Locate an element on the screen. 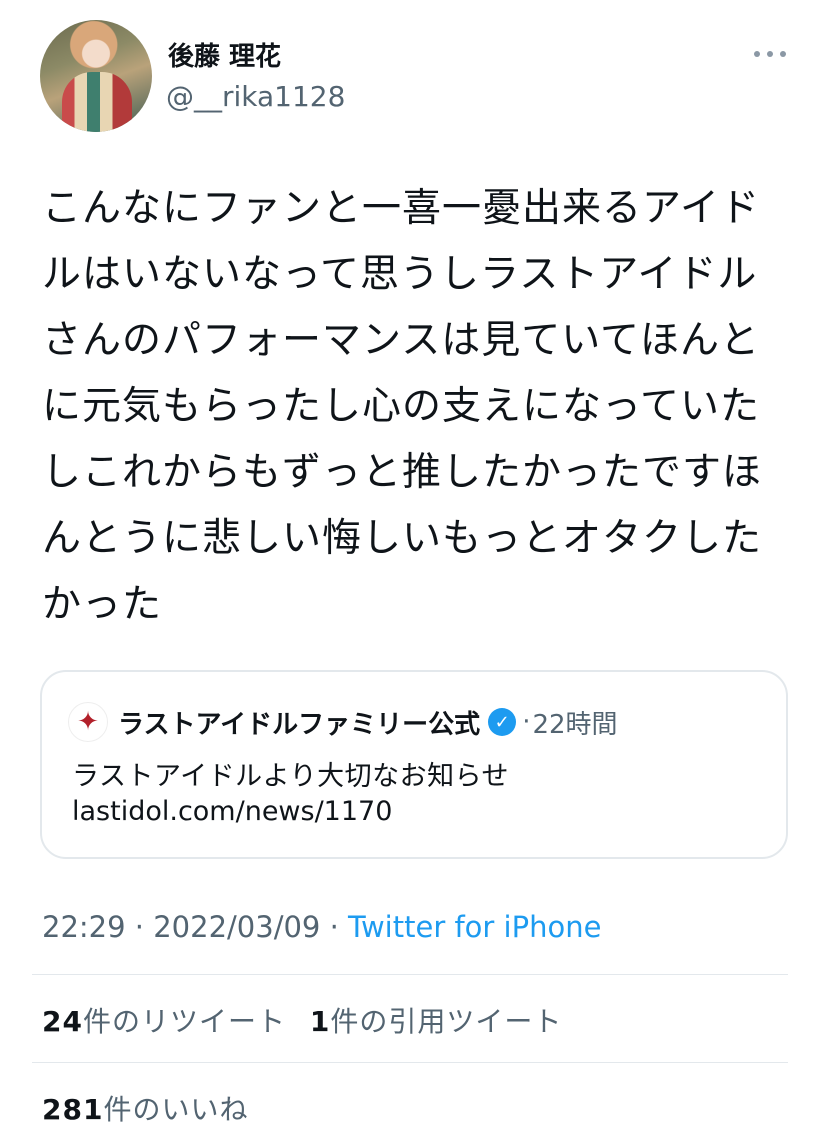 The height and width of the screenshot is (1146, 828). more-options-icon is located at coordinates (770, 54).